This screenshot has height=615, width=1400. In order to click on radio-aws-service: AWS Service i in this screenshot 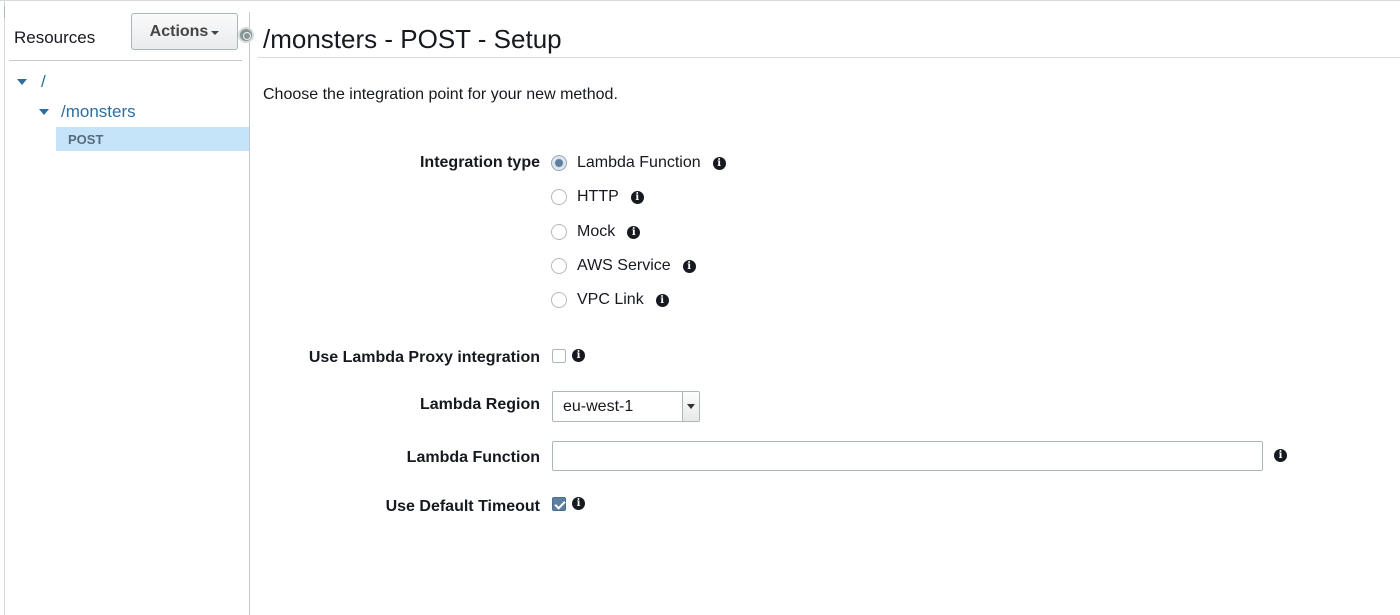, I will do `click(623, 266)`.